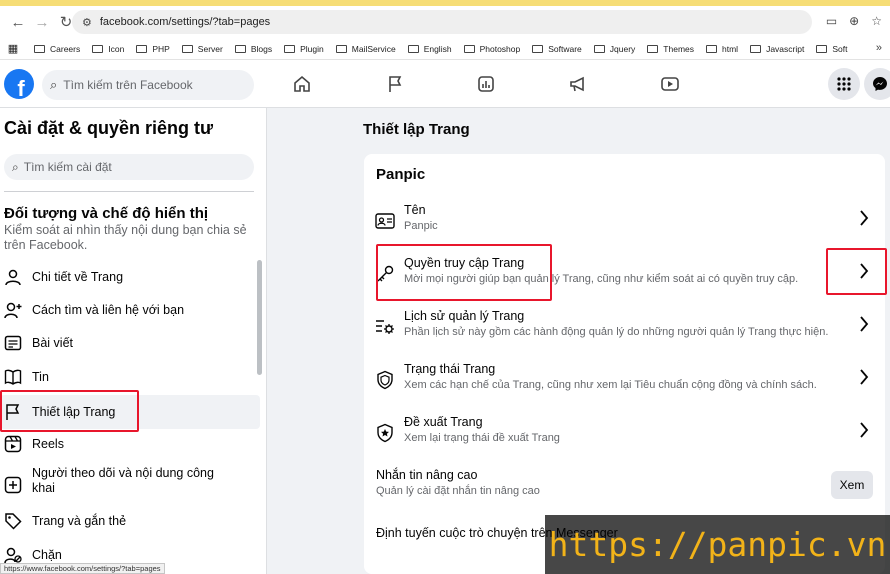 This screenshot has height=574, width=890. What do you see at coordinates (614, 49) in the screenshot?
I see `bookmark-folder: Jquery` at bounding box center [614, 49].